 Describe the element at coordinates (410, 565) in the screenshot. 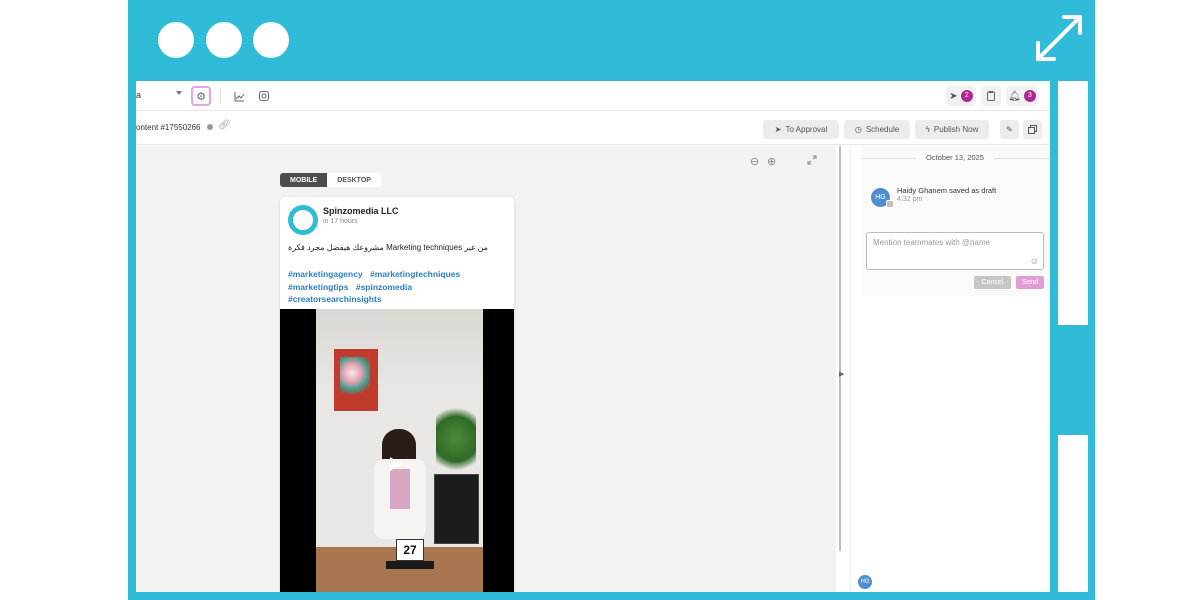

I see `counter-base` at that location.